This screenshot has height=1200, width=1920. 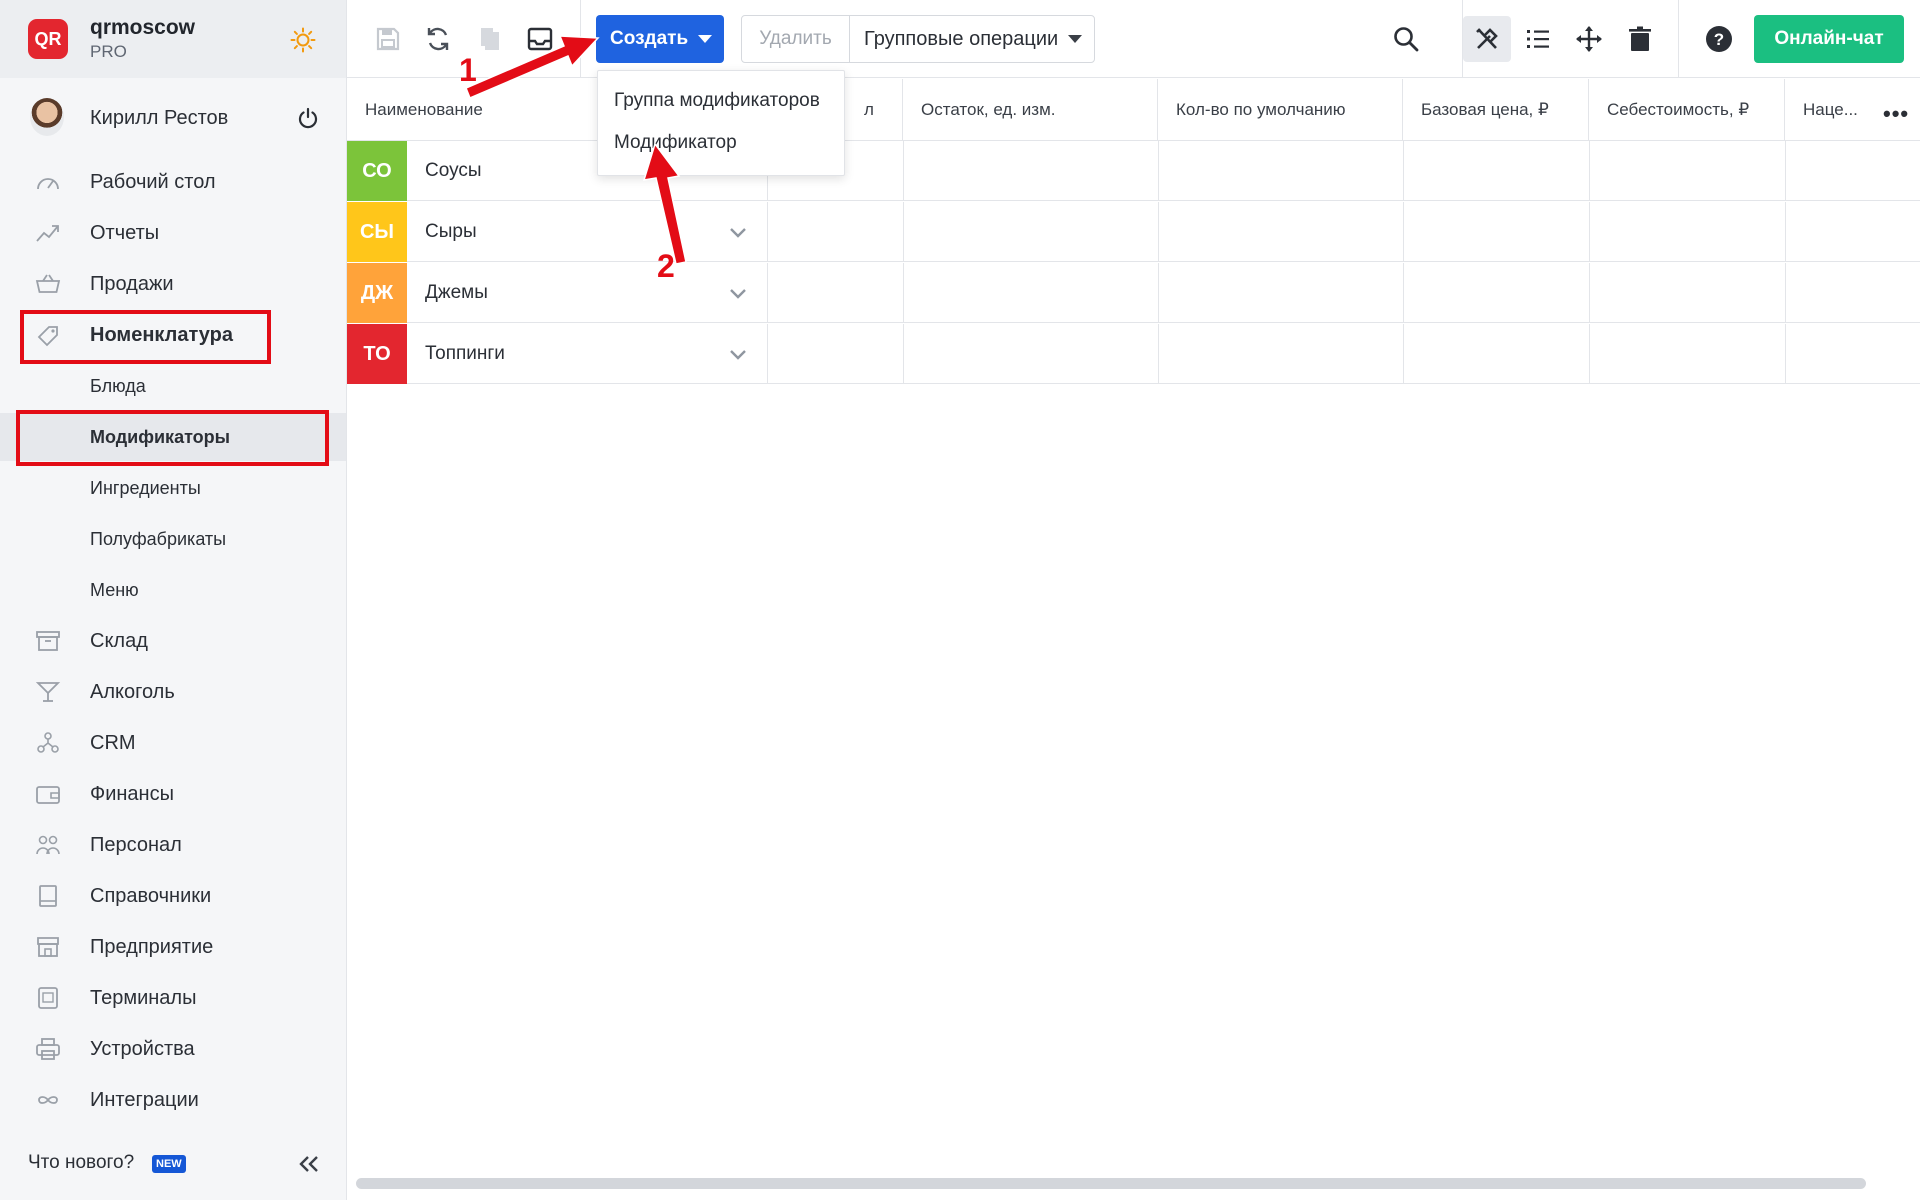 I want to click on group-swatch: СЫ, so click(x=377, y=232).